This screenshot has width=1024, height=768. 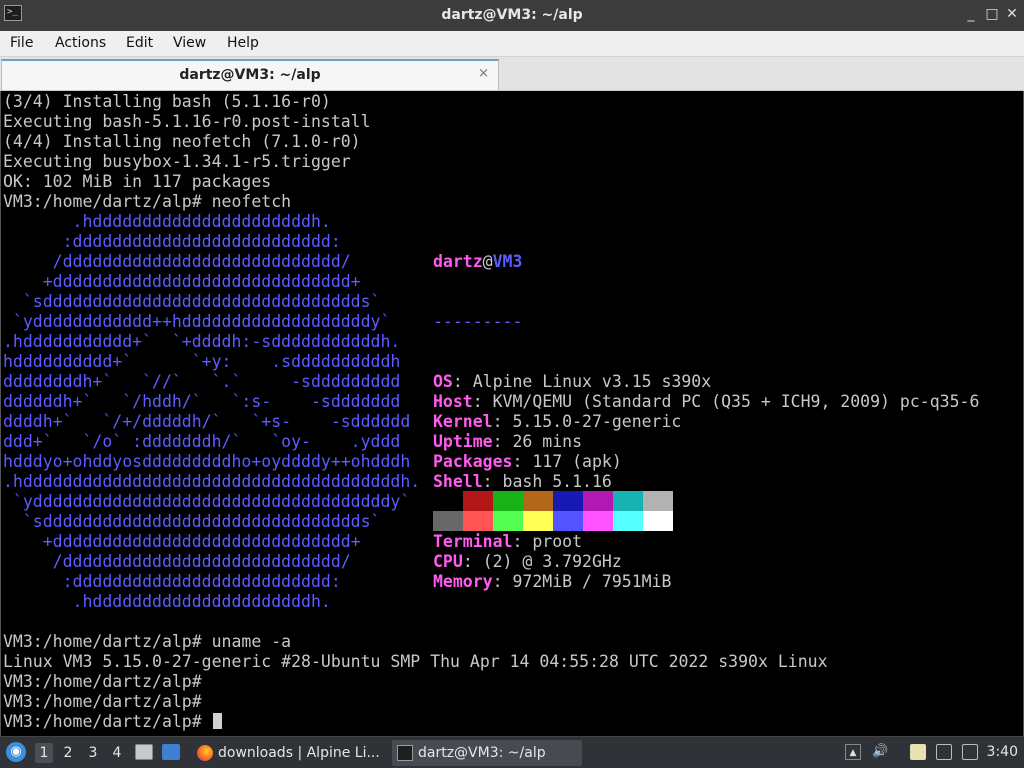 I want to click on info-row: OS: Alpine Linux v3.15 s390x, so click(x=572, y=381).